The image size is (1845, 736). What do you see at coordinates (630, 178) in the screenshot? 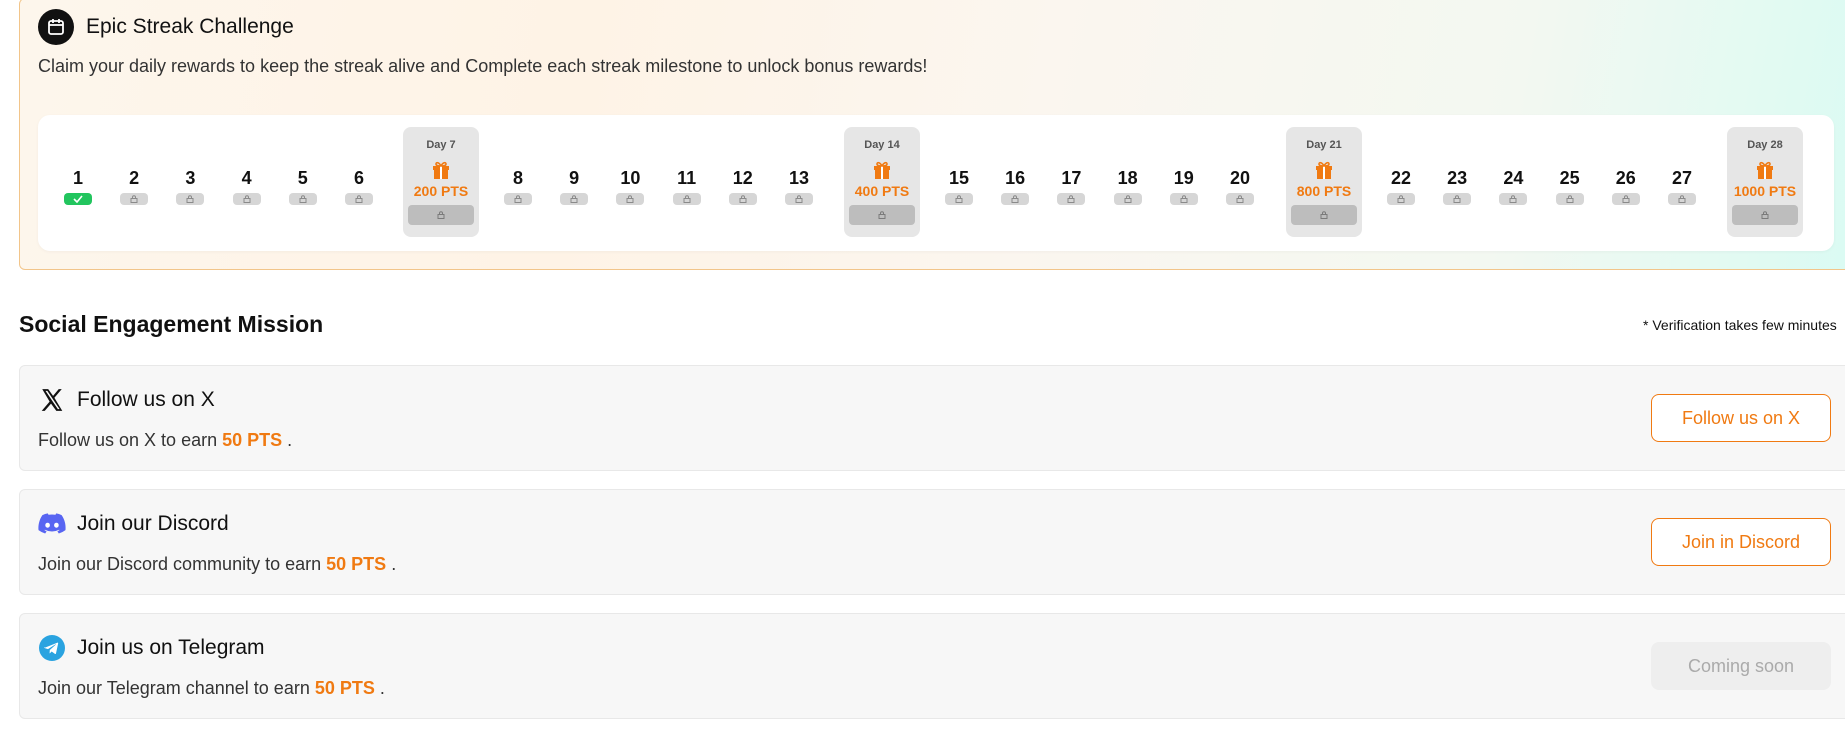
I see `day-number: 10` at bounding box center [630, 178].